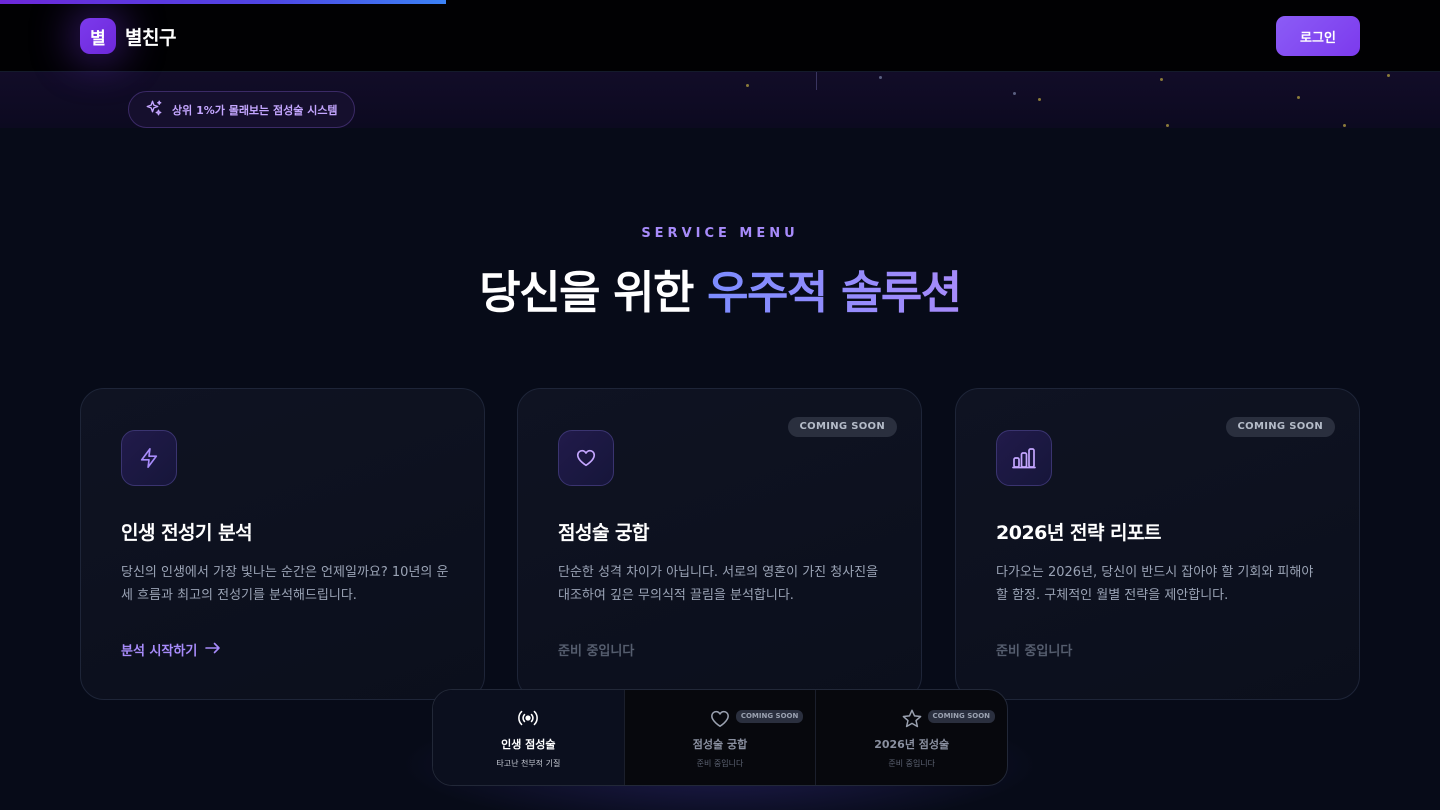  What do you see at coordinates (1079, 533) in the screenshot?
I see `card-title: 2026년 전략 리포트` at bounding box center [1079, 533].